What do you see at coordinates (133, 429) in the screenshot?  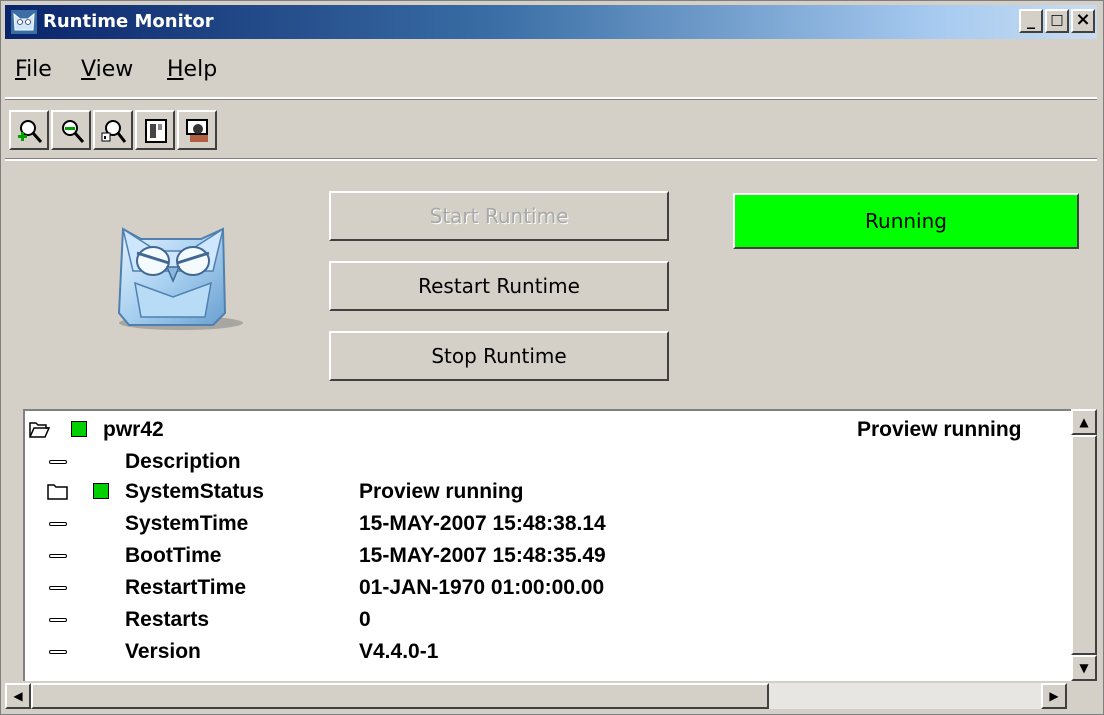 I see `tree-root-name: pwr42` at bounding box center [133, 429].